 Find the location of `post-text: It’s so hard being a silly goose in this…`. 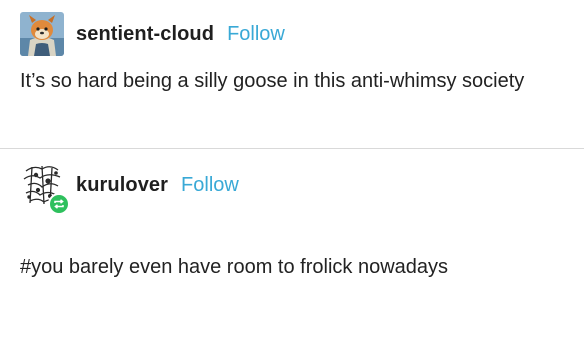

post-text: It’s so hard being a silly goose in this… is located at coordinates (272, 81).